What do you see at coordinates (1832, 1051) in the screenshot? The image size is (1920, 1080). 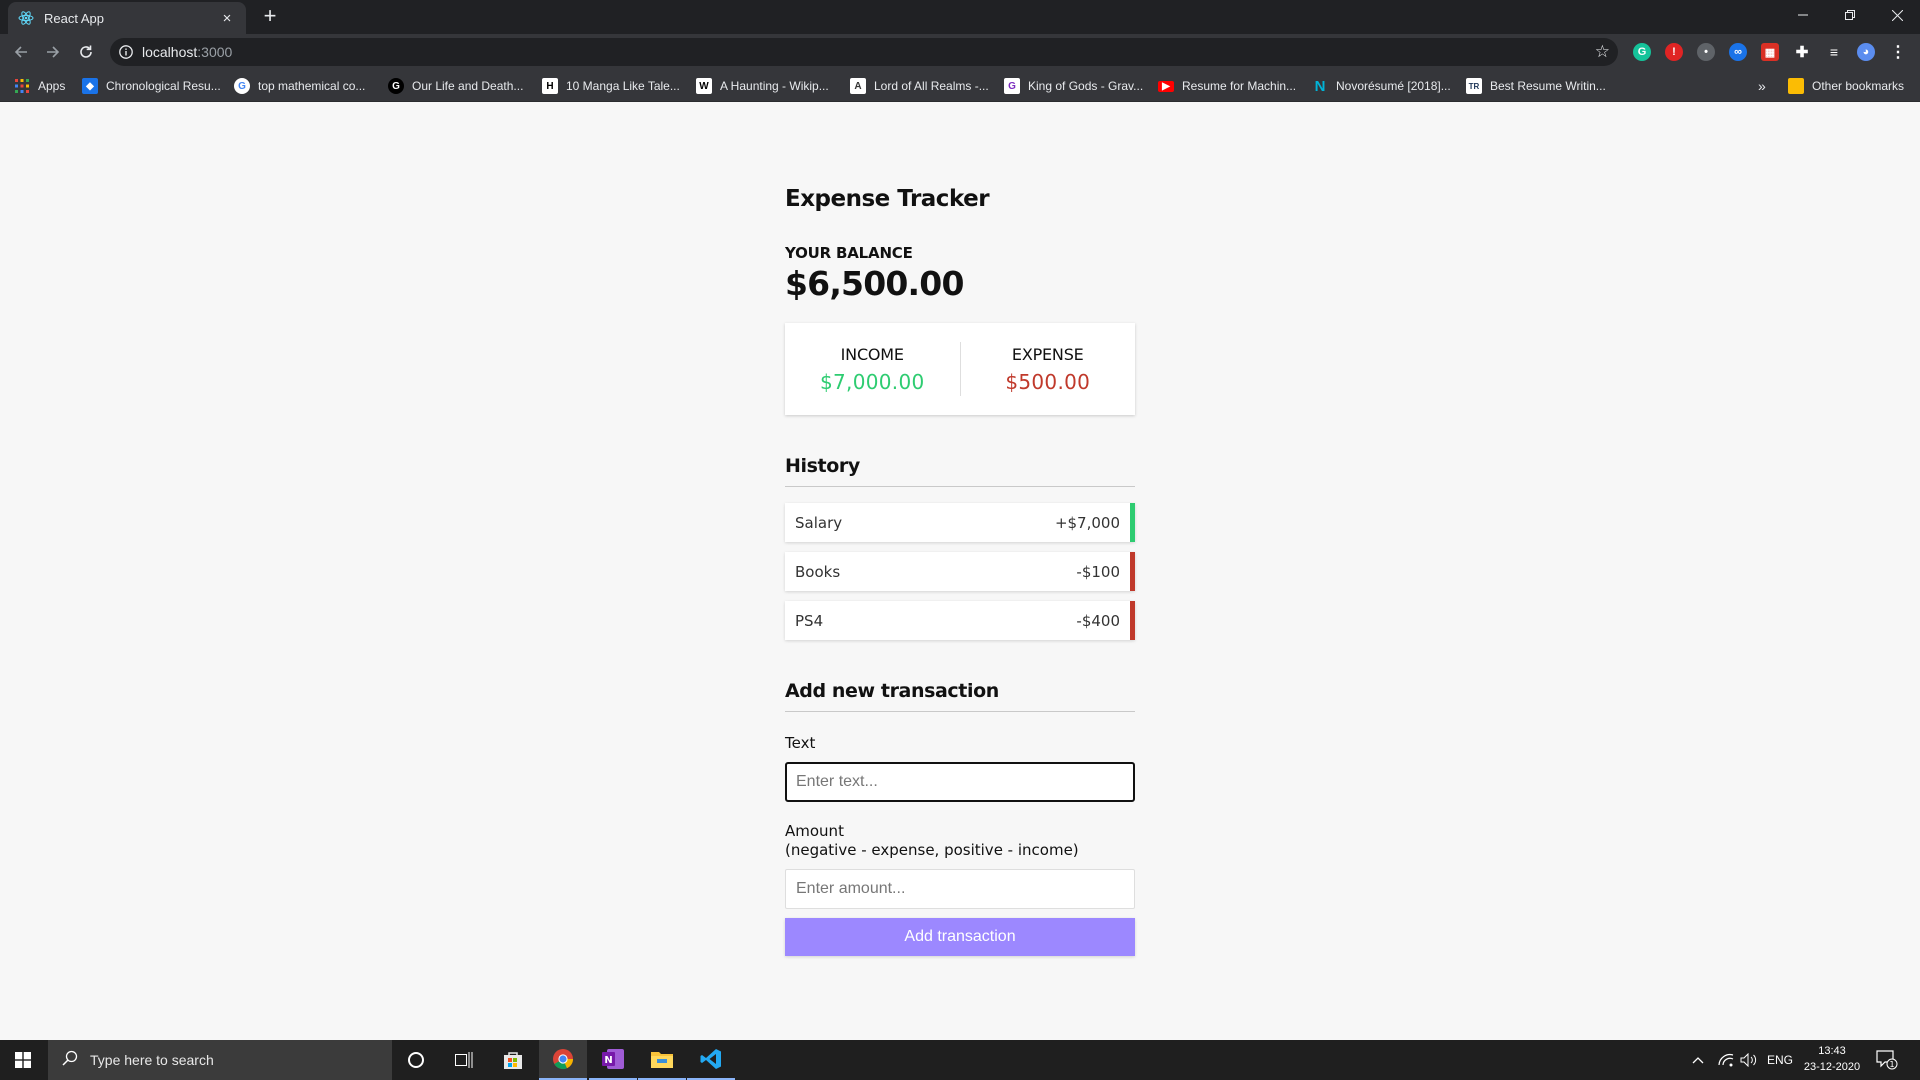 I see `clock-time: 13:43` at bounding box center [1832, 1051].